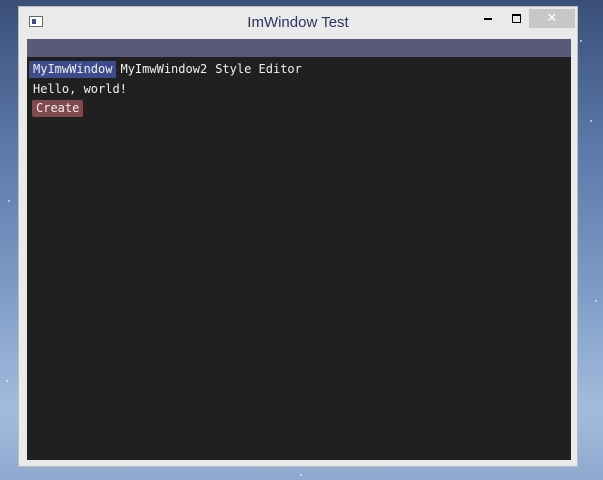 This screenshot has height=480, width=603. I want to click on create-button: Create, so click(58, 108).